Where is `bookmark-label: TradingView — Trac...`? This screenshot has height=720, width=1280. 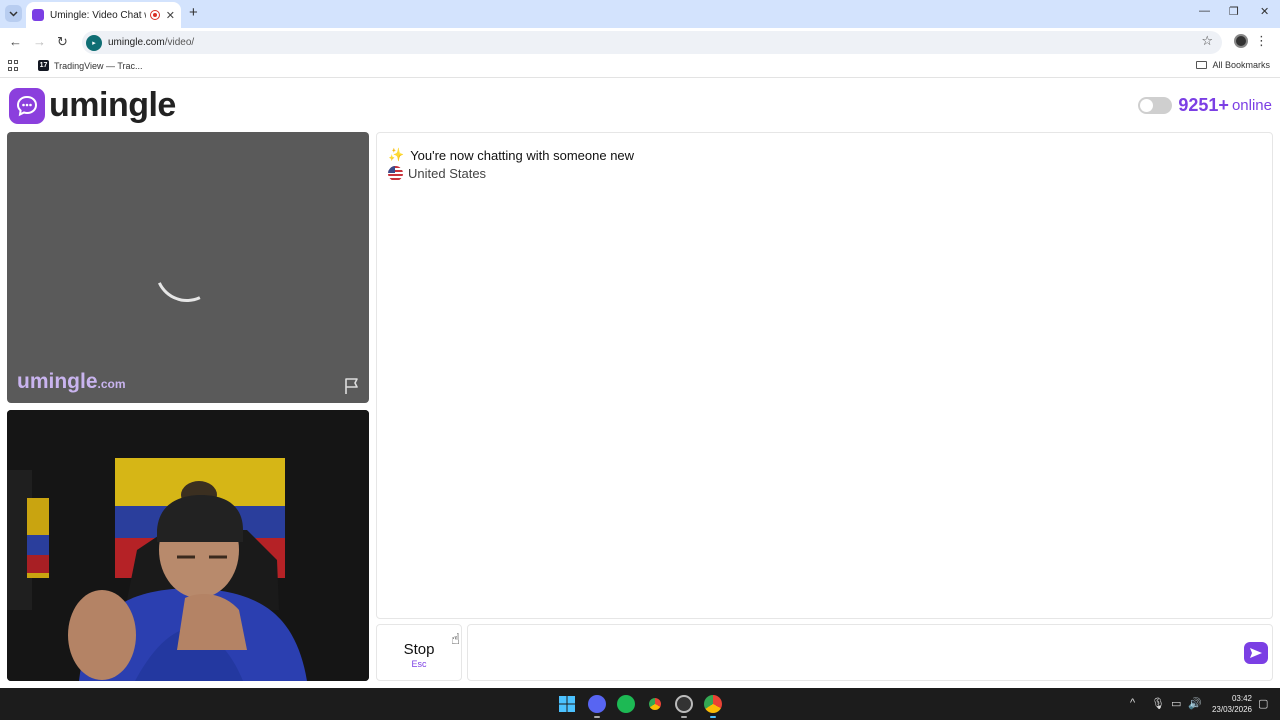
bookmark-label: TradingView — Trac... is located at coordinates (98, 65).